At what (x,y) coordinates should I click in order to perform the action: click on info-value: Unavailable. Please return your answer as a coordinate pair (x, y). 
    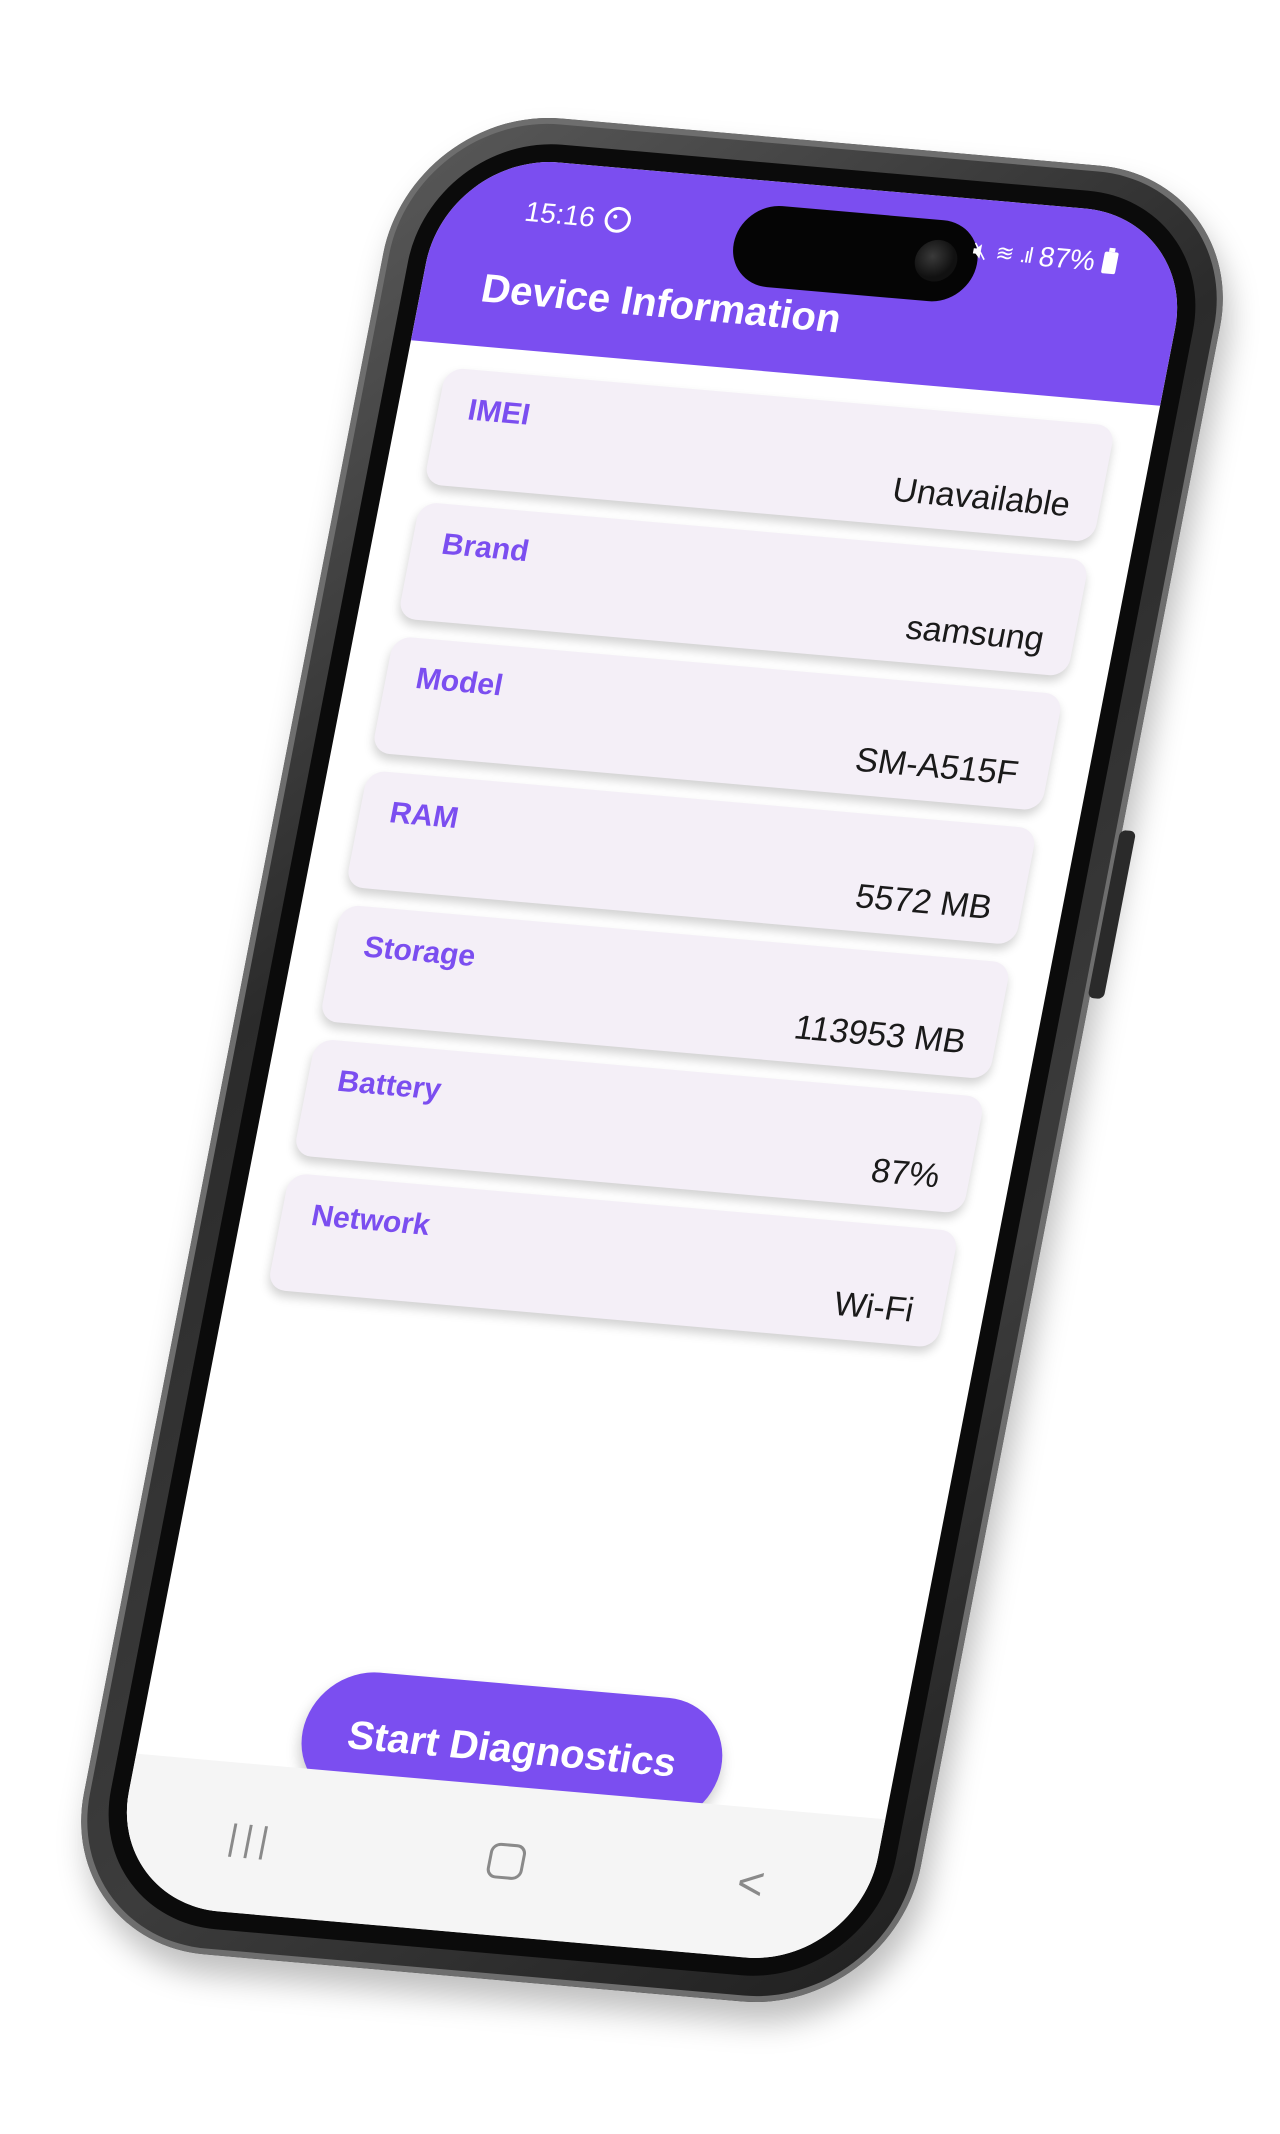
    Looking at the image, I should click on (981, 498).